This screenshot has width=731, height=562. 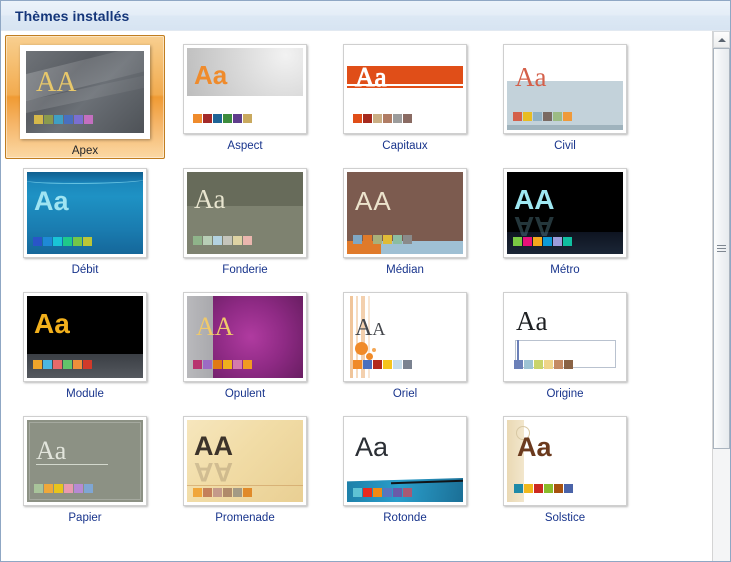 I want to click on theme-item-solstice: Aa Solstice, so click(x=565, y=469).